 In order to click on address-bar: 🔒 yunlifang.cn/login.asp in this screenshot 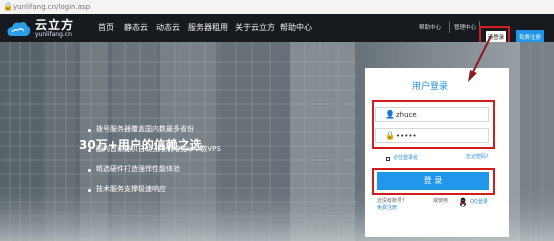, I will do `click(277, 7)`.